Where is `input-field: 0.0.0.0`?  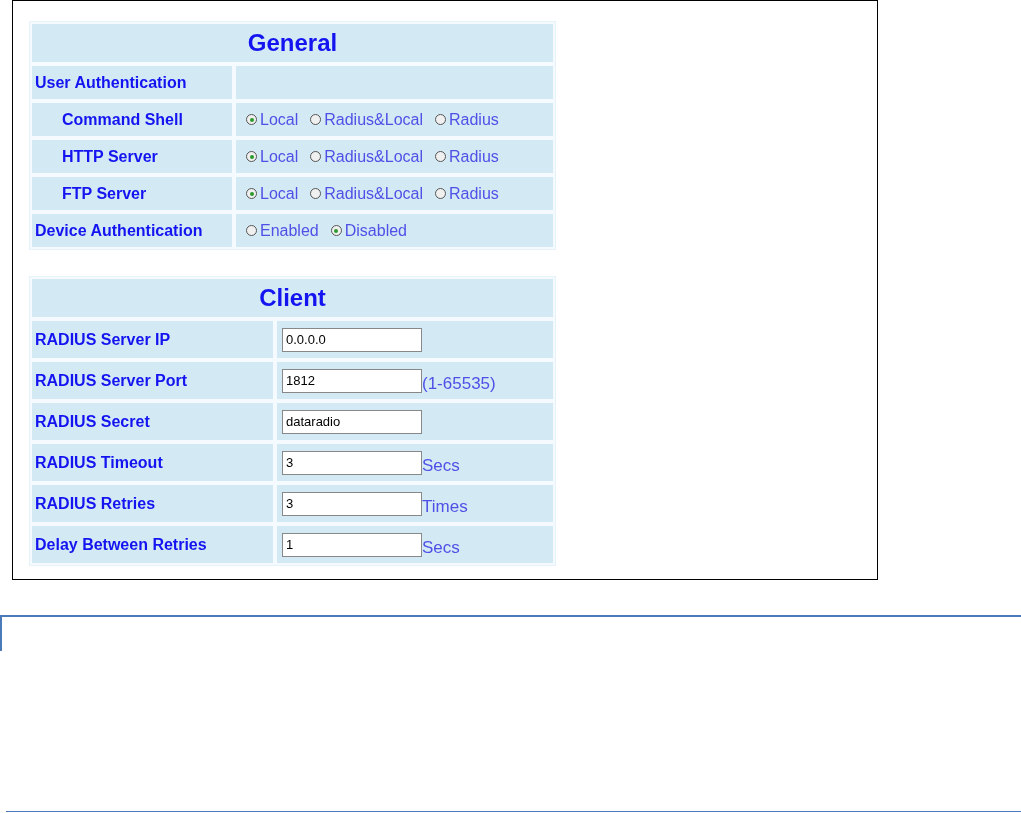
input-field: 0.0.0.0 is located at coordinates (352, 339).